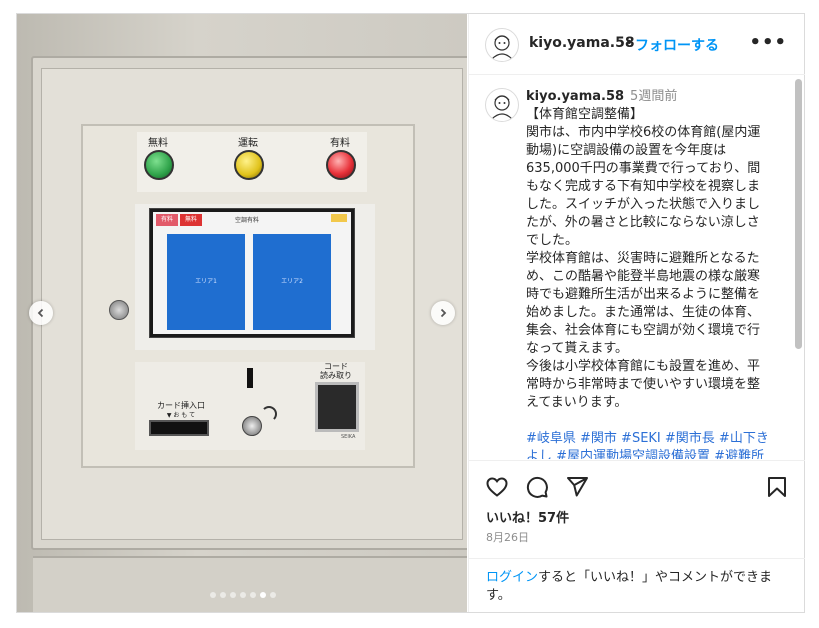  Describe the element at coordinates (637, 536) in the screenshot. I see `post-actions: いいね！57件 8月26日 ログインすると「いいね！」やコメントができます。` at that location.